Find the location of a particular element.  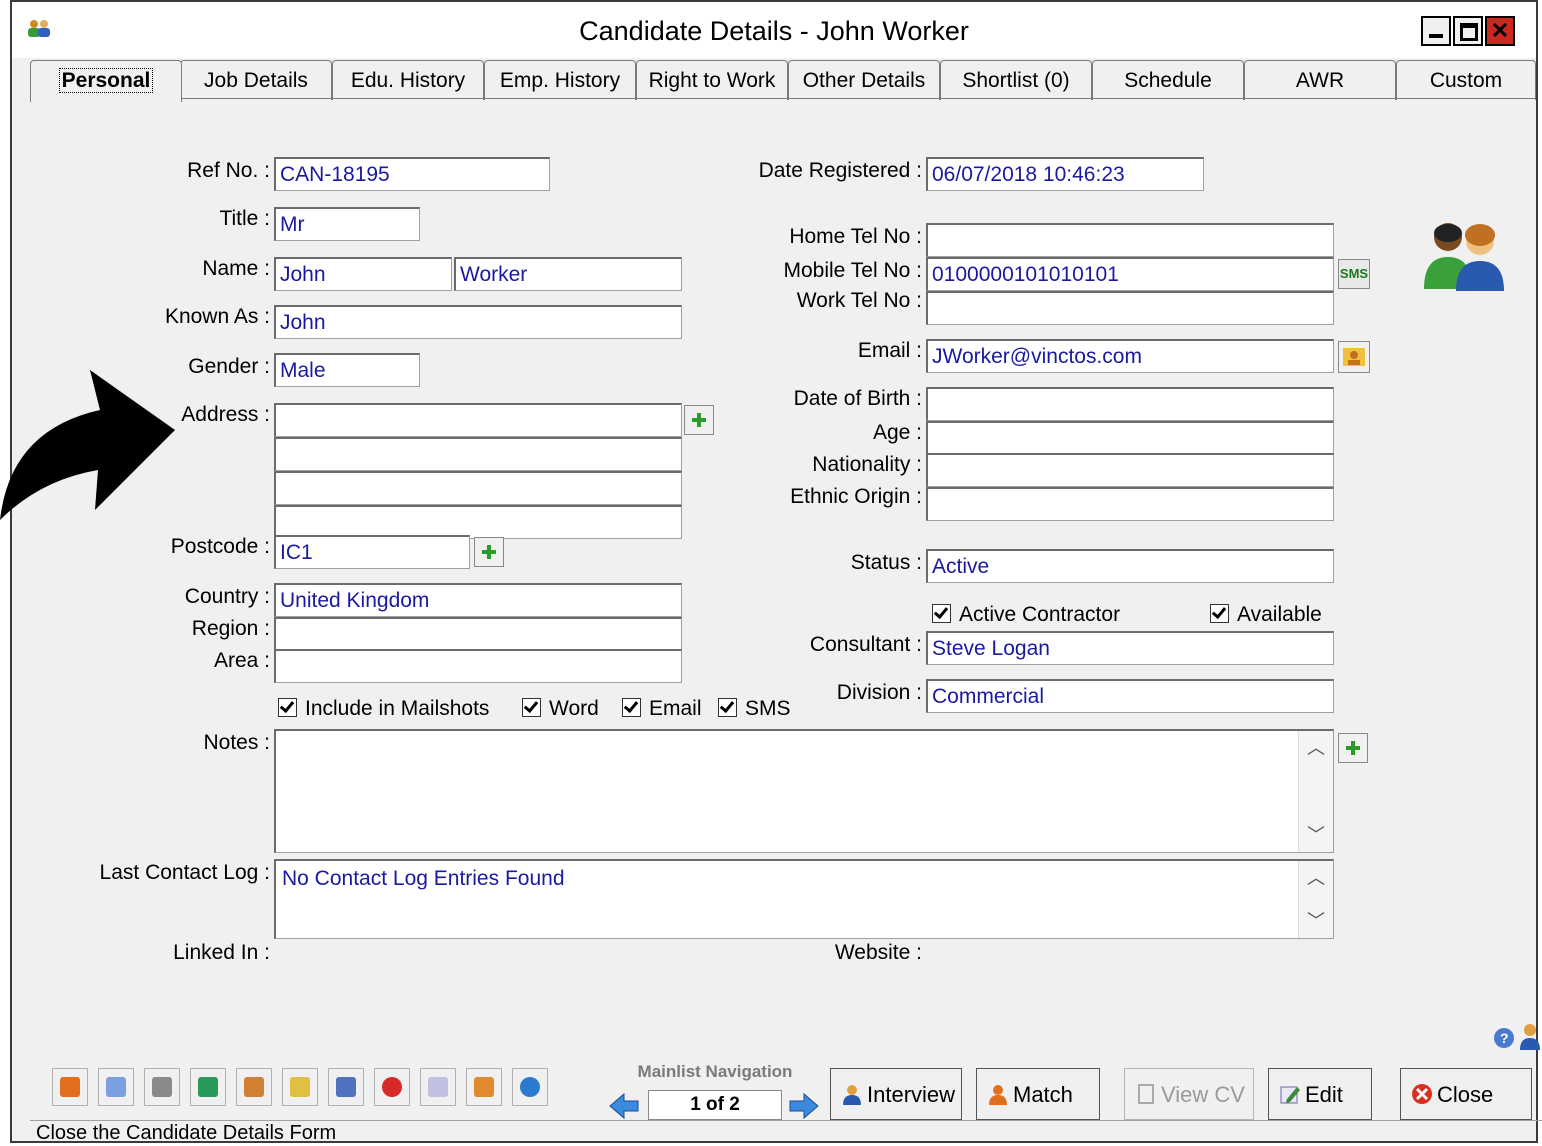

tab-personal: Personal is located at coordinates (106, 81).